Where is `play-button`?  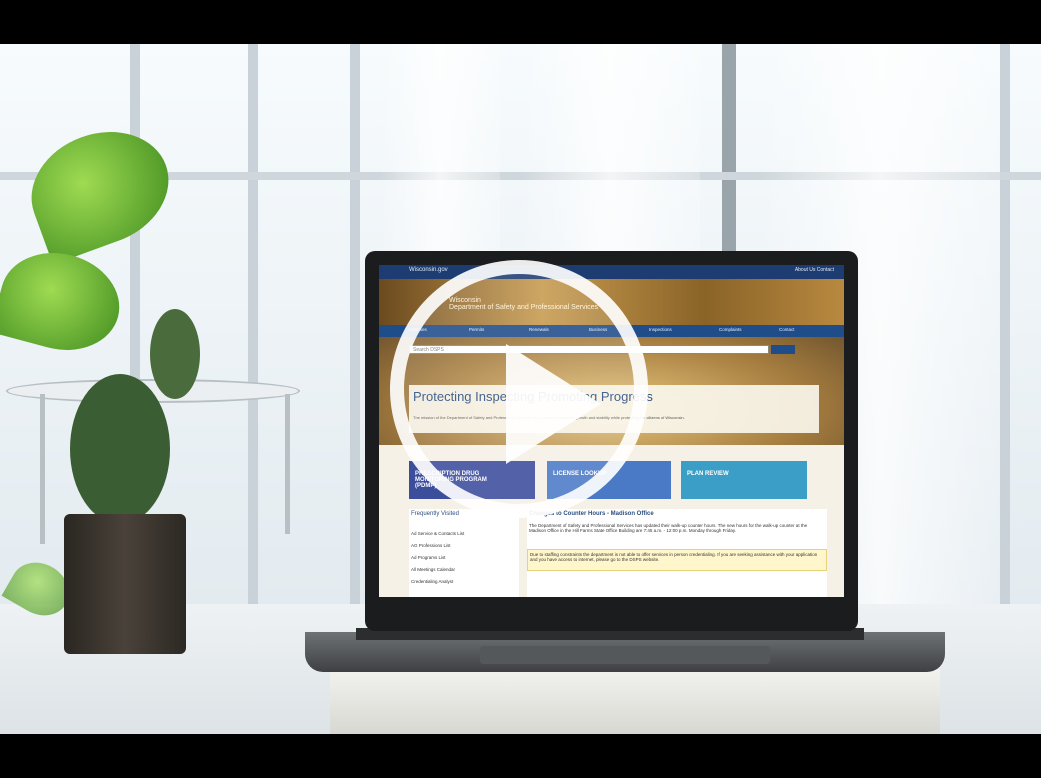
play-button is located at coordinates (519, 389).